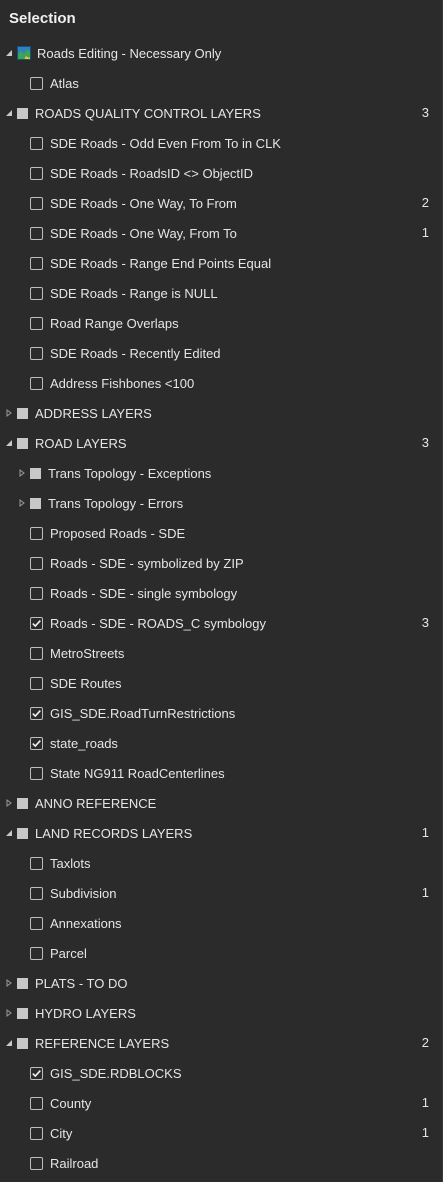 The image size is (443, 1182). What do you see at coordinates (221, 833) in the screenshot?
I see `group-row-land-records-layers: LAND RECORDS LAYERS 1` at bounding box center [221, 833].